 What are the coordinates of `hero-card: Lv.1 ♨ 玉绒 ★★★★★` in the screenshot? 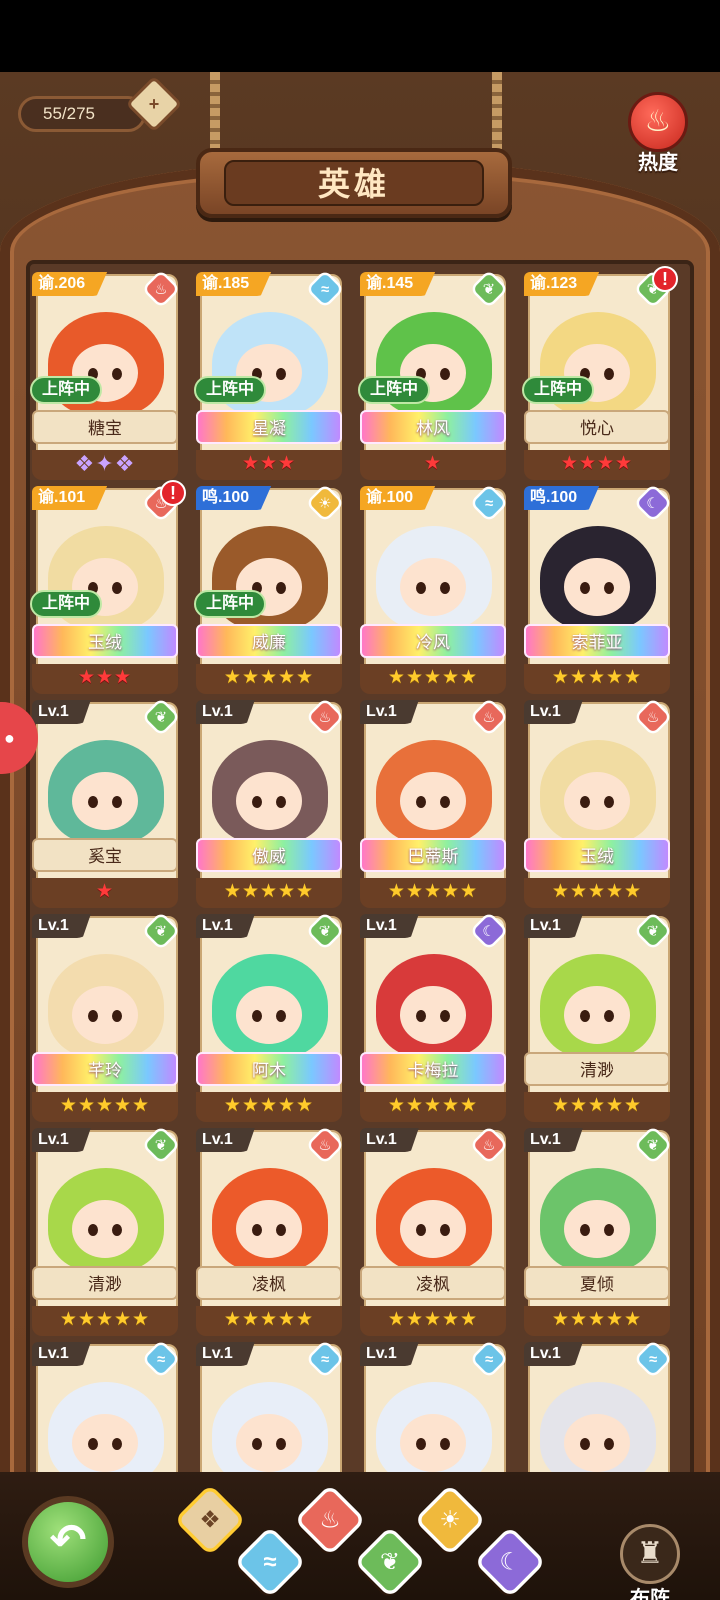 It's located at (598, 802).